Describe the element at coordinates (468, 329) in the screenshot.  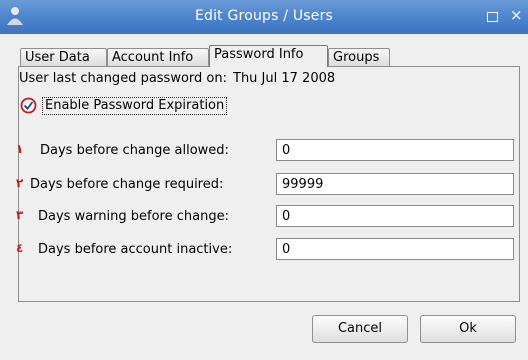
I see `ok-button: Ok` at that location.